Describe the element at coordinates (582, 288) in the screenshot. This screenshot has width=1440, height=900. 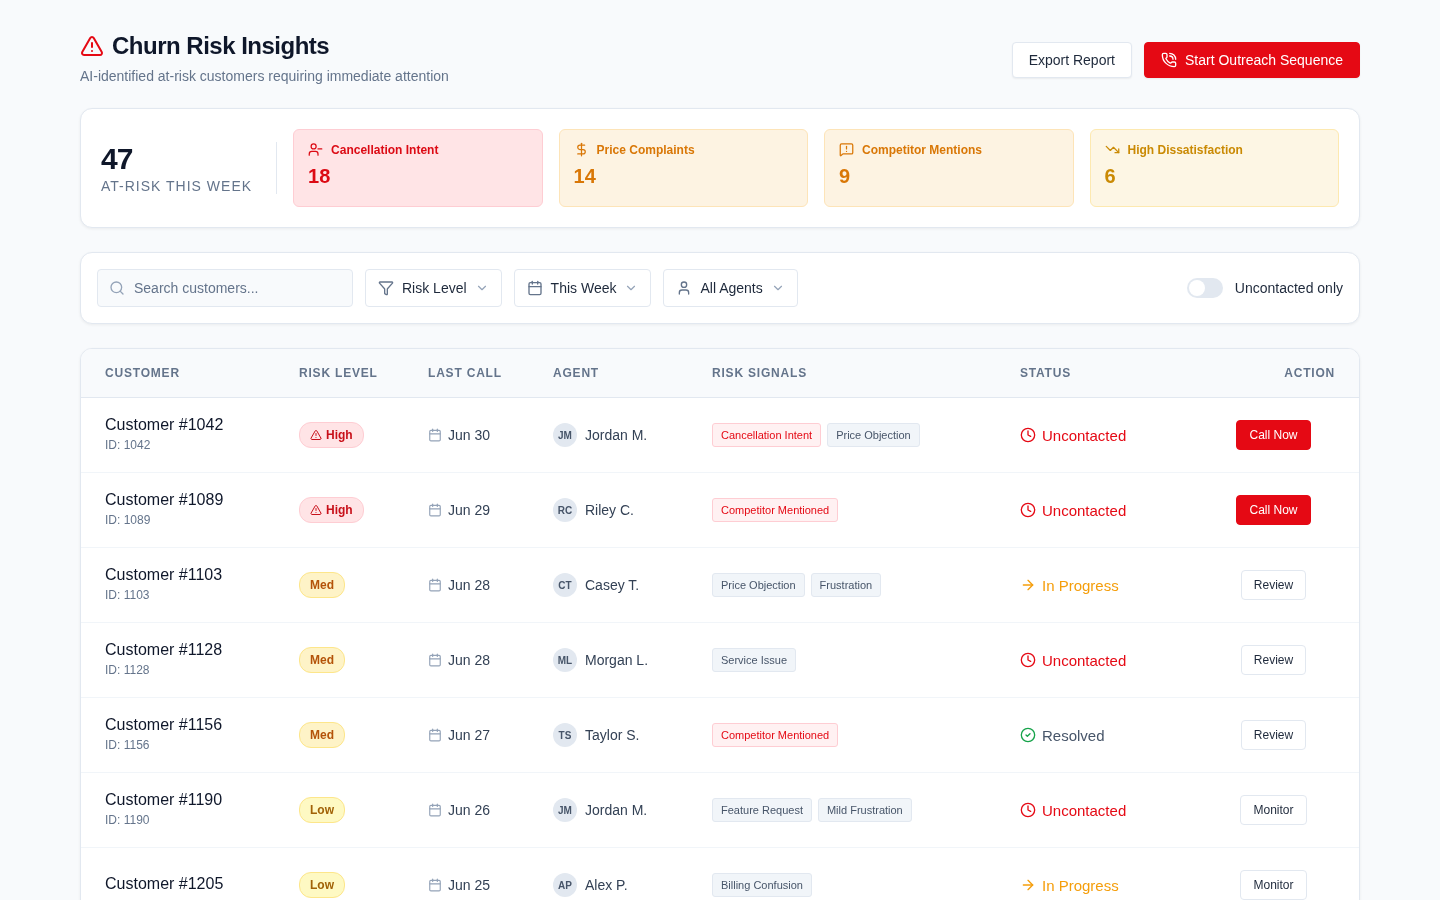
I see `filter-dropdown: This Week` at that location.